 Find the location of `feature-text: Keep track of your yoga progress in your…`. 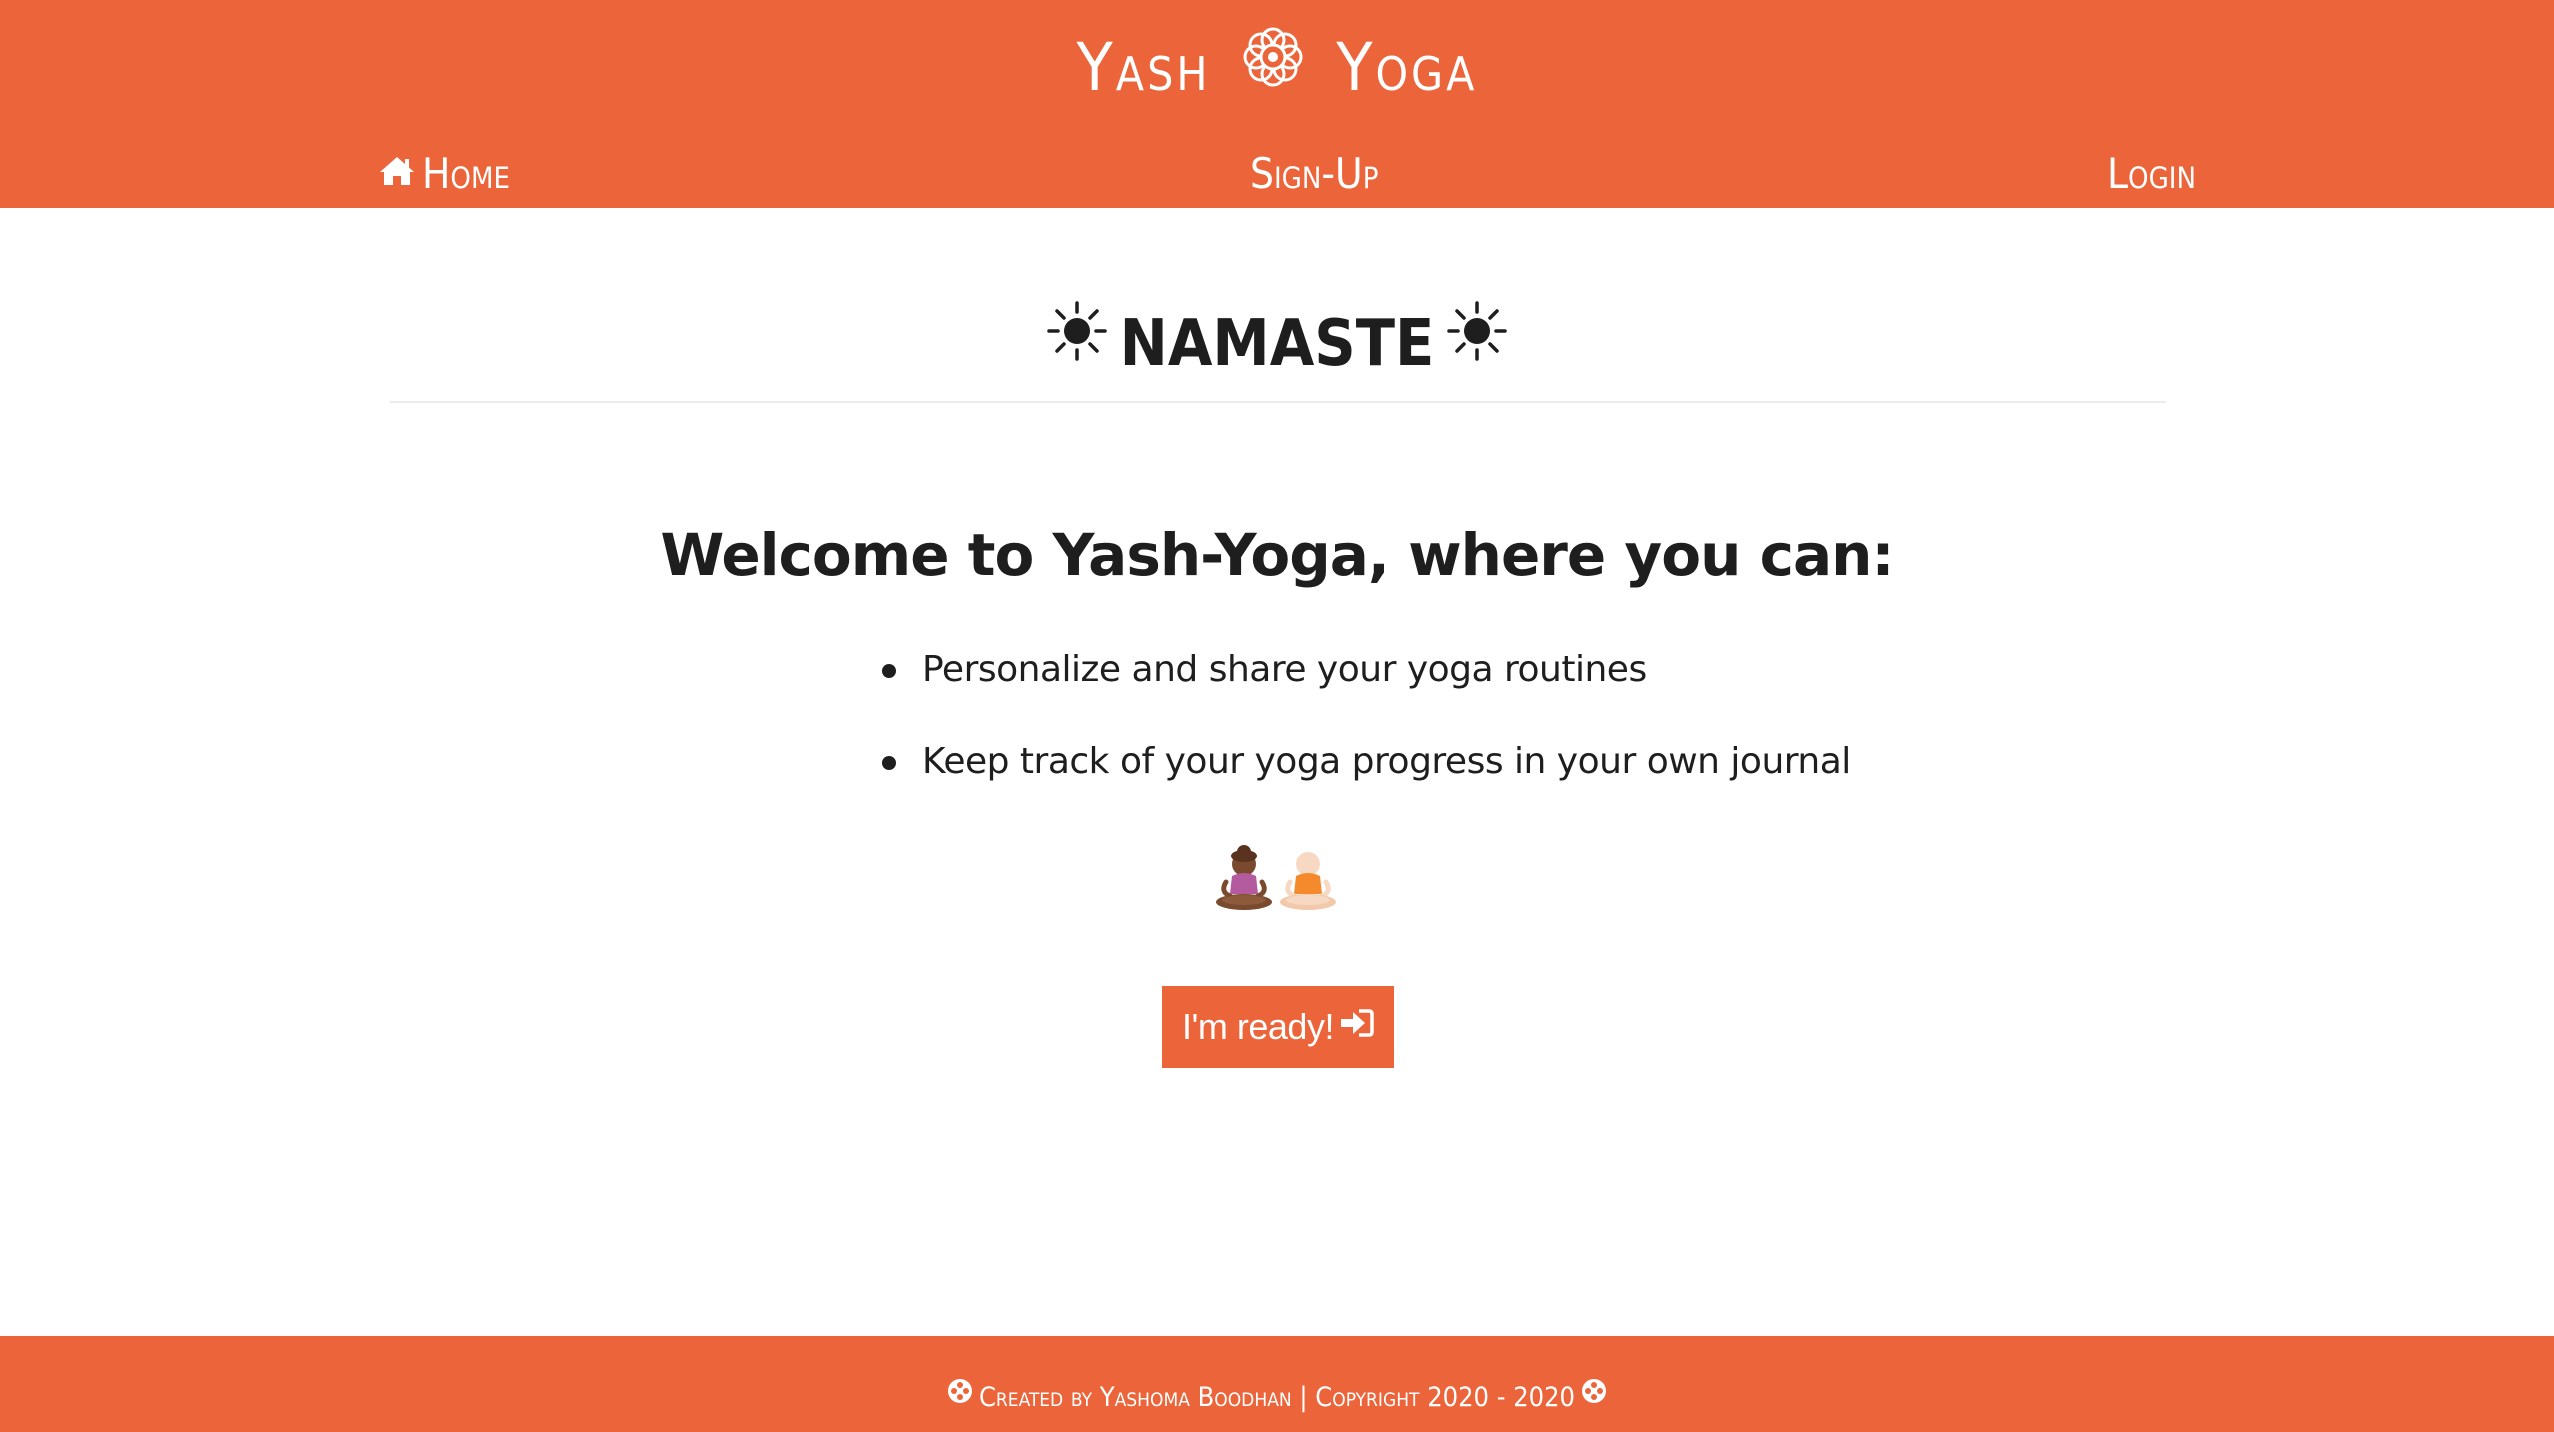

feature-text: Keep track of your yoga progress in your… is located at coordinates (1386, 761).